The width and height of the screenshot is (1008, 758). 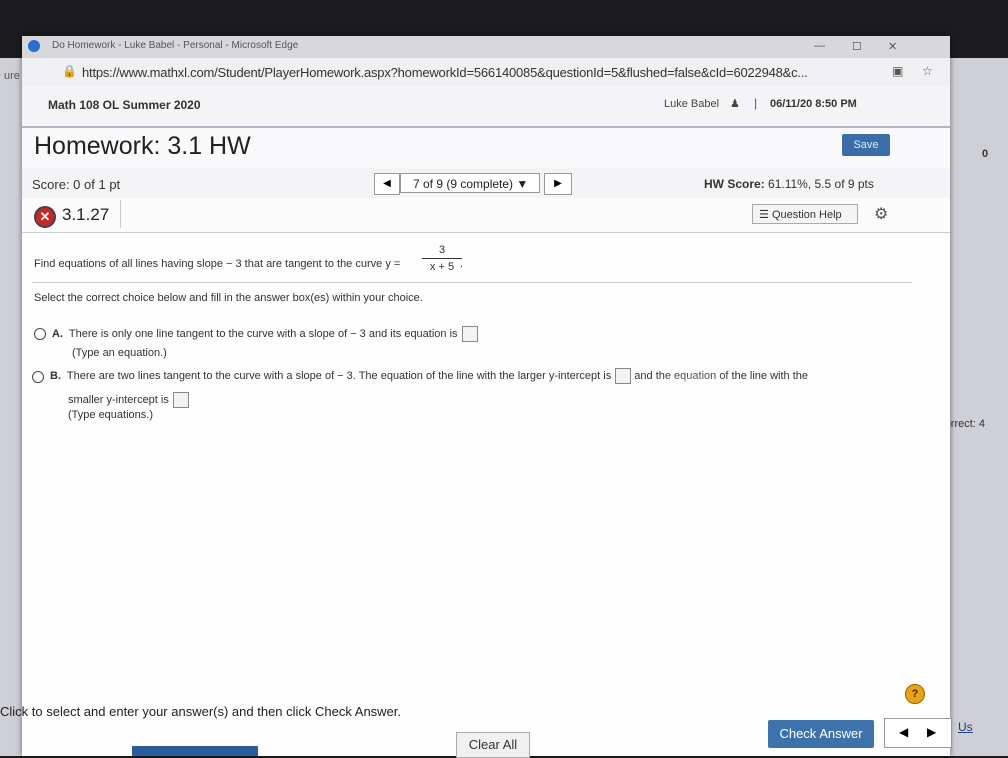 I want to click on list-icon: ☰, so click(x=764, y=215).